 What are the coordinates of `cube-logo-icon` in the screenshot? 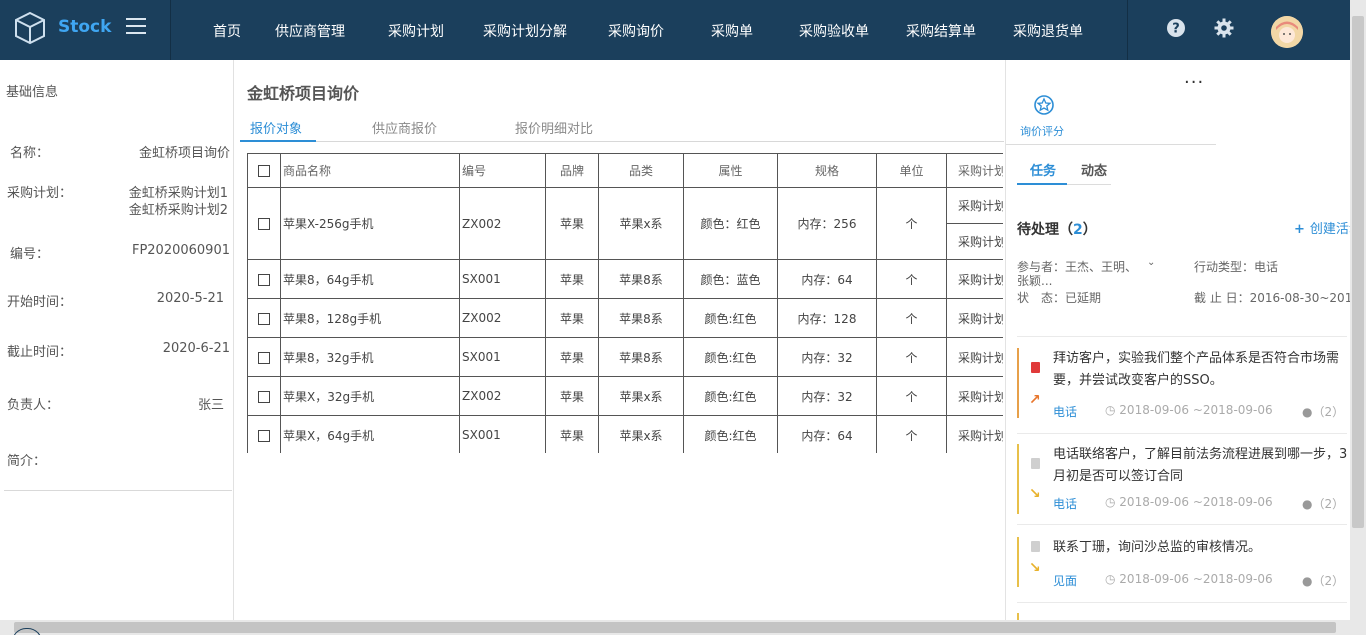 It's located at (30, 28).